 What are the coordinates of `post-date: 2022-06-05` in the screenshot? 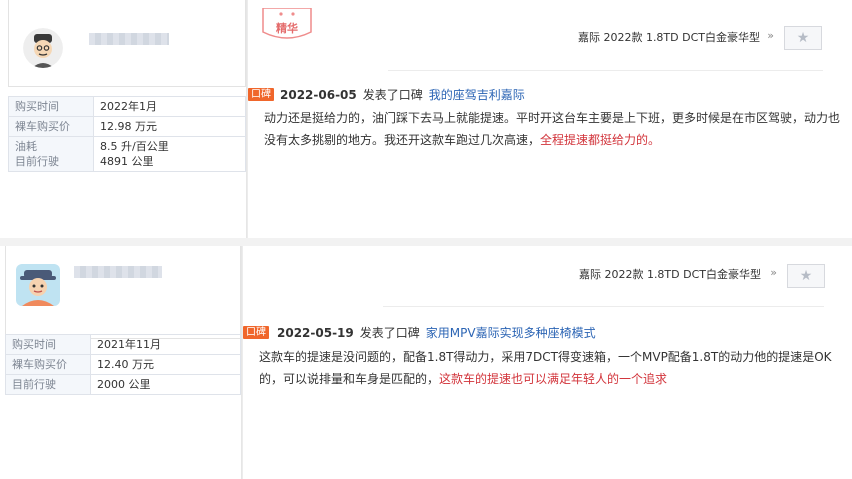 It's located at (318, 95).